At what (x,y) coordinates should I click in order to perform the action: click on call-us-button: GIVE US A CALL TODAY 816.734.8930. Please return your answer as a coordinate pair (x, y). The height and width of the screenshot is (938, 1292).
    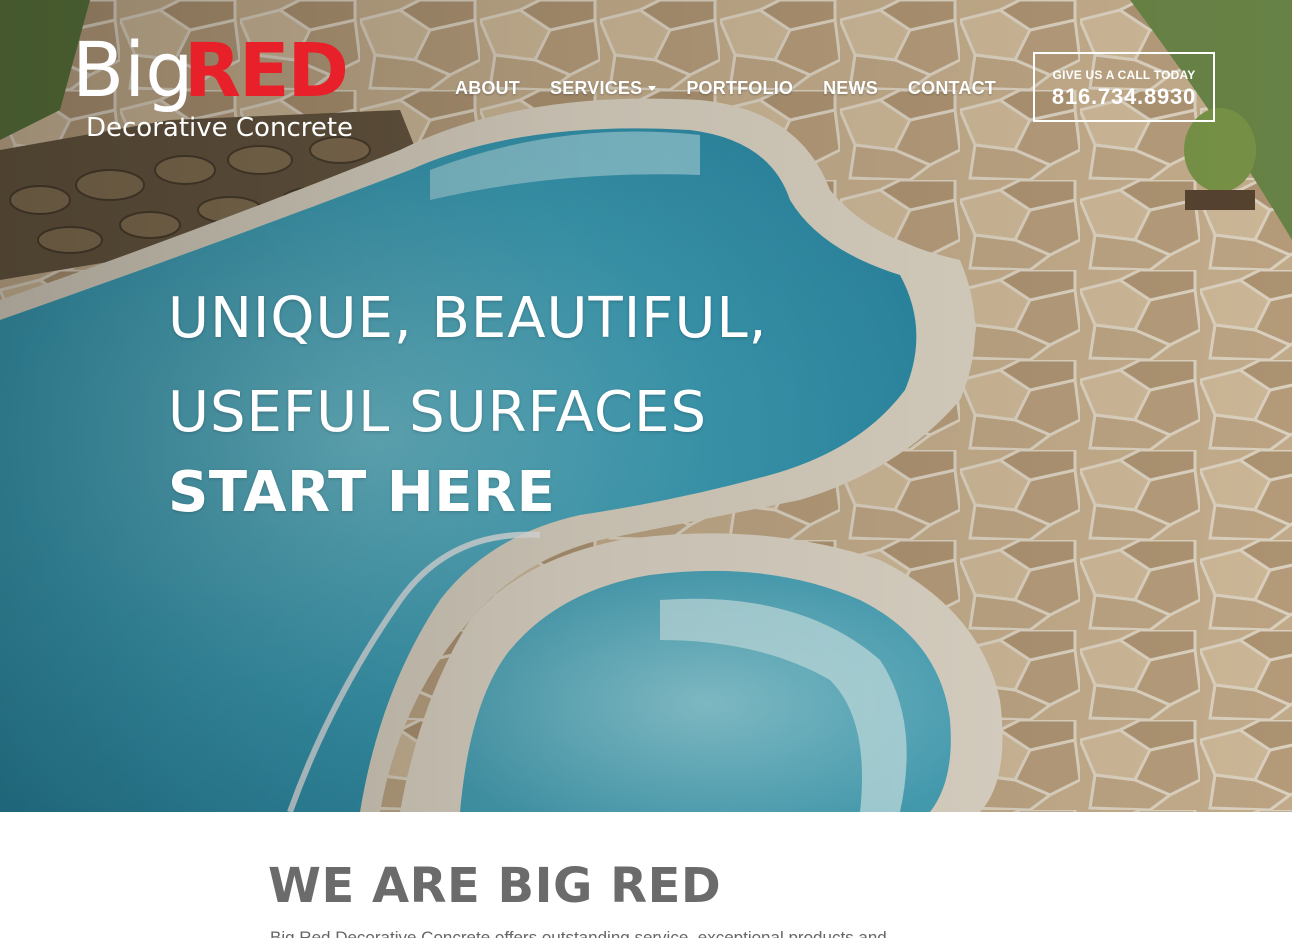
    Looking at the image, I should click on (1124, 87).